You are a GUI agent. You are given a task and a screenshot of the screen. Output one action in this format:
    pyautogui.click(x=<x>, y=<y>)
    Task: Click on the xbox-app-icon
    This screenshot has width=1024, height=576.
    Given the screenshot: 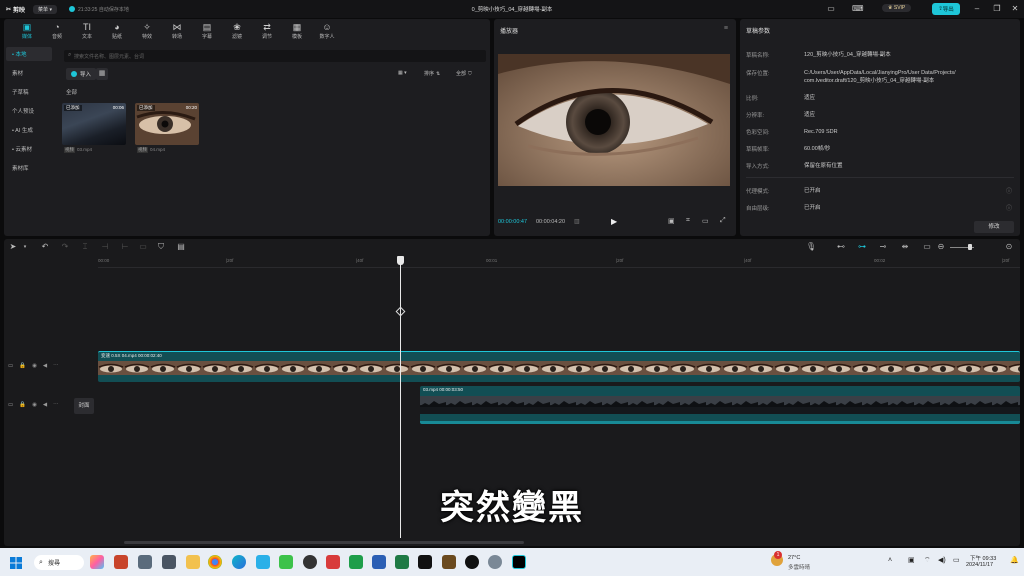 What is the action you would take?
    pyautogui.click(x=356, y=562)
    